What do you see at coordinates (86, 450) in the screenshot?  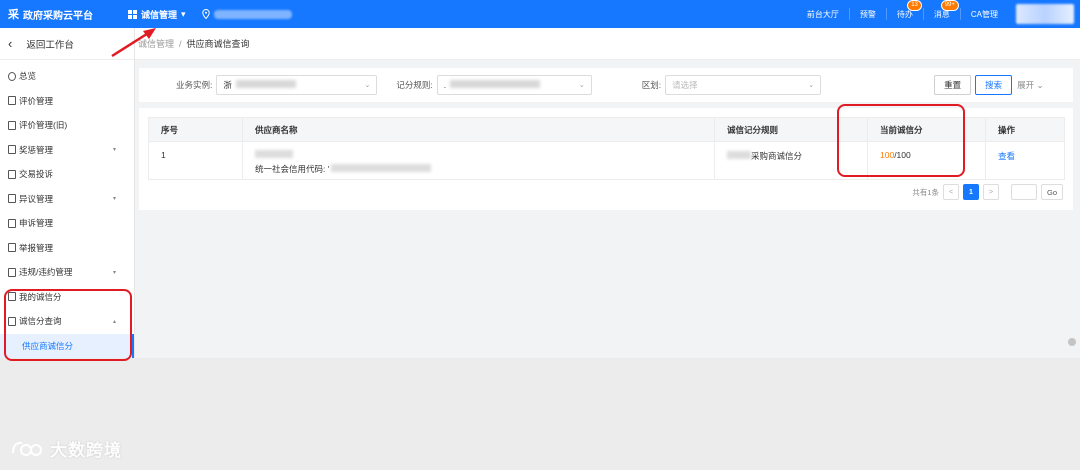 I see `watermark-text: 大数跨境` at bounding box center [86, 450].